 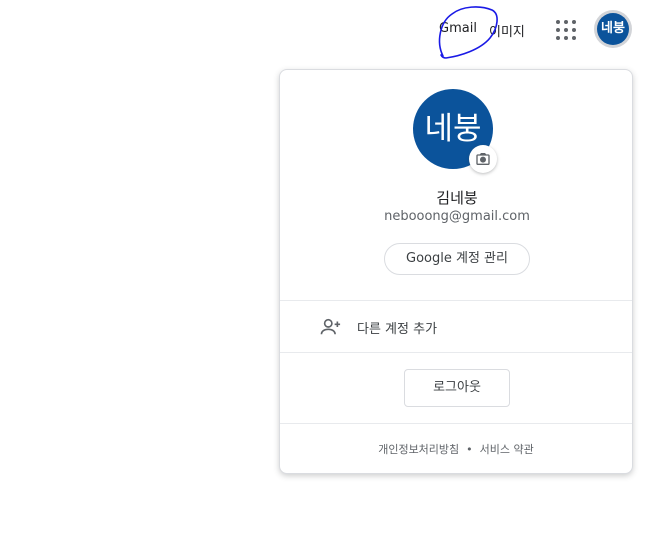 I want to click on privacy-policy-link: 개인정보처리방침, so click(x=418, y=449).